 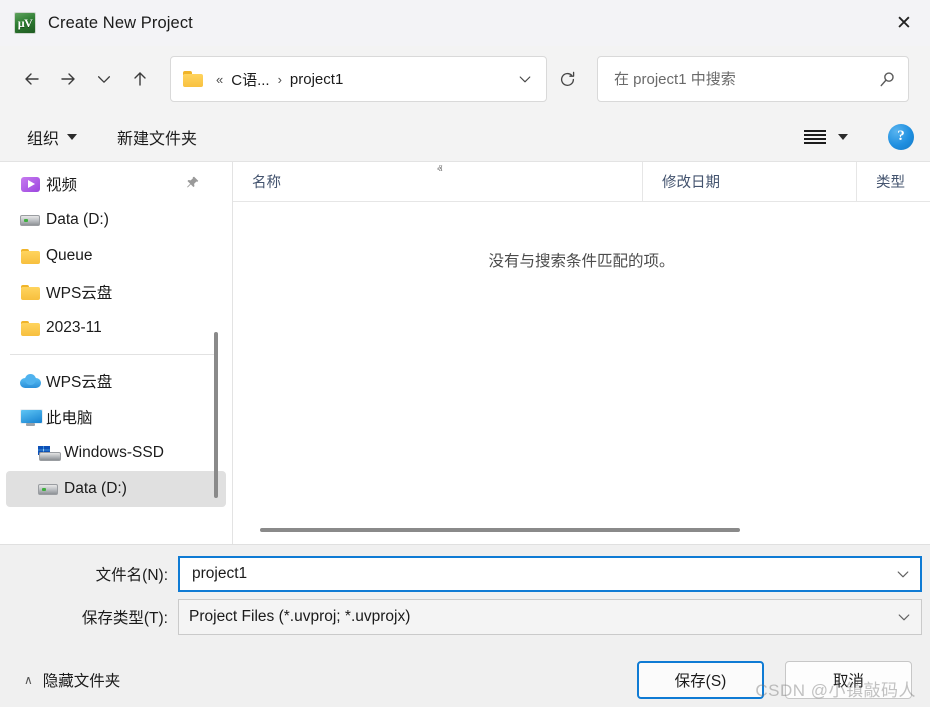 I want to click on filename-input, so click(x=539, y=574).